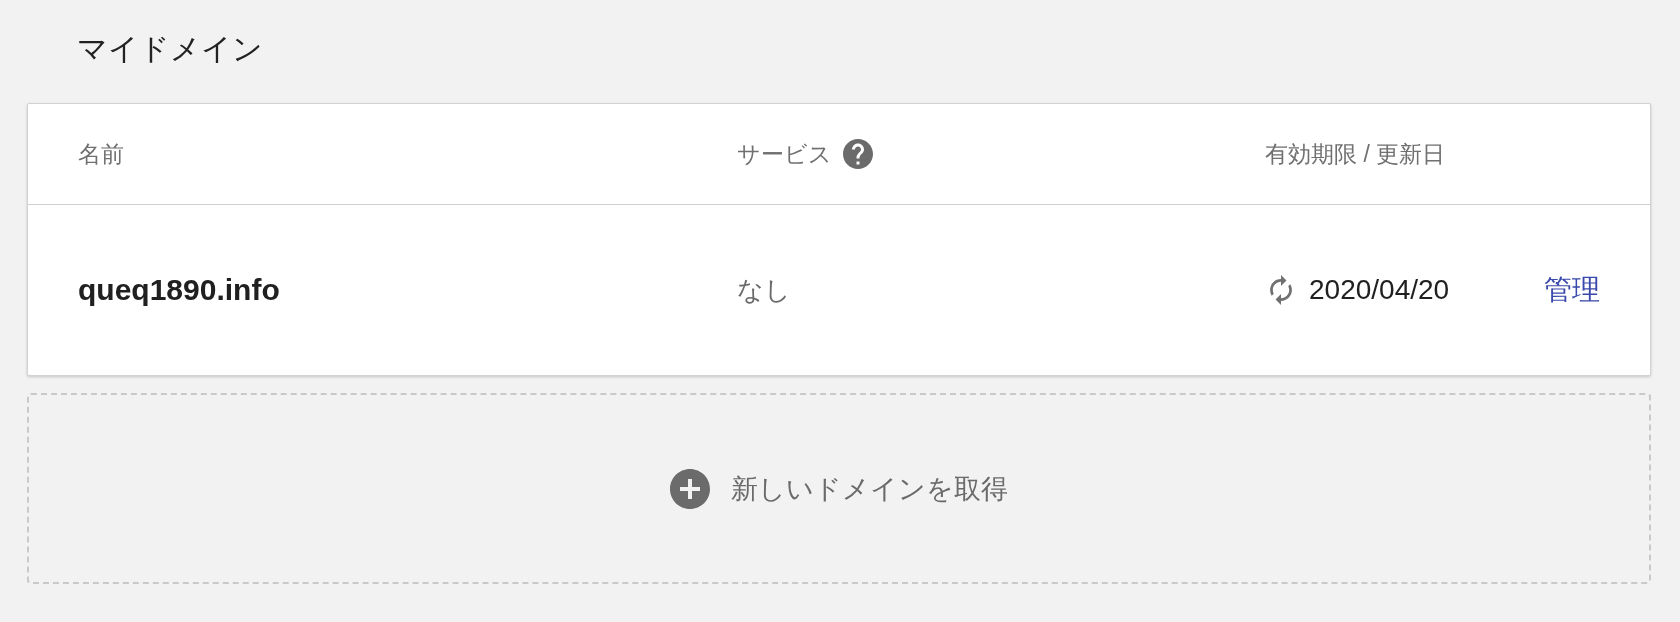 The image size is (1680, 622). I want to click on expiry-date: 2020/04/20, so click(1379, 290).